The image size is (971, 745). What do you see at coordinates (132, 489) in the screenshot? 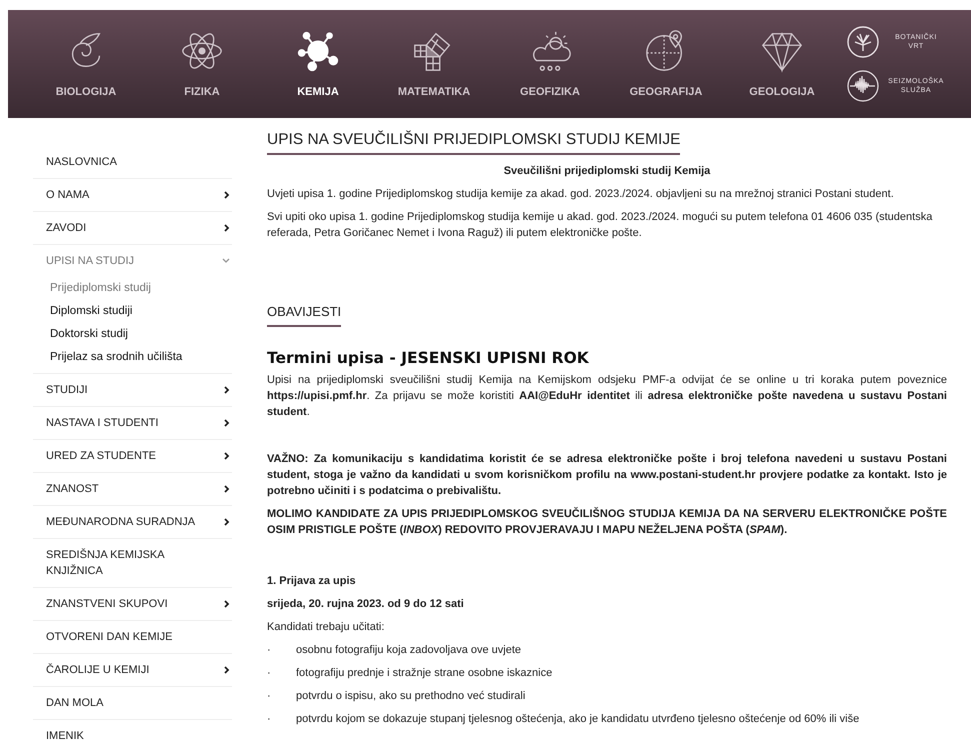
I see `sidebar-item: ZNANOST` at bounding box center [132, 489].